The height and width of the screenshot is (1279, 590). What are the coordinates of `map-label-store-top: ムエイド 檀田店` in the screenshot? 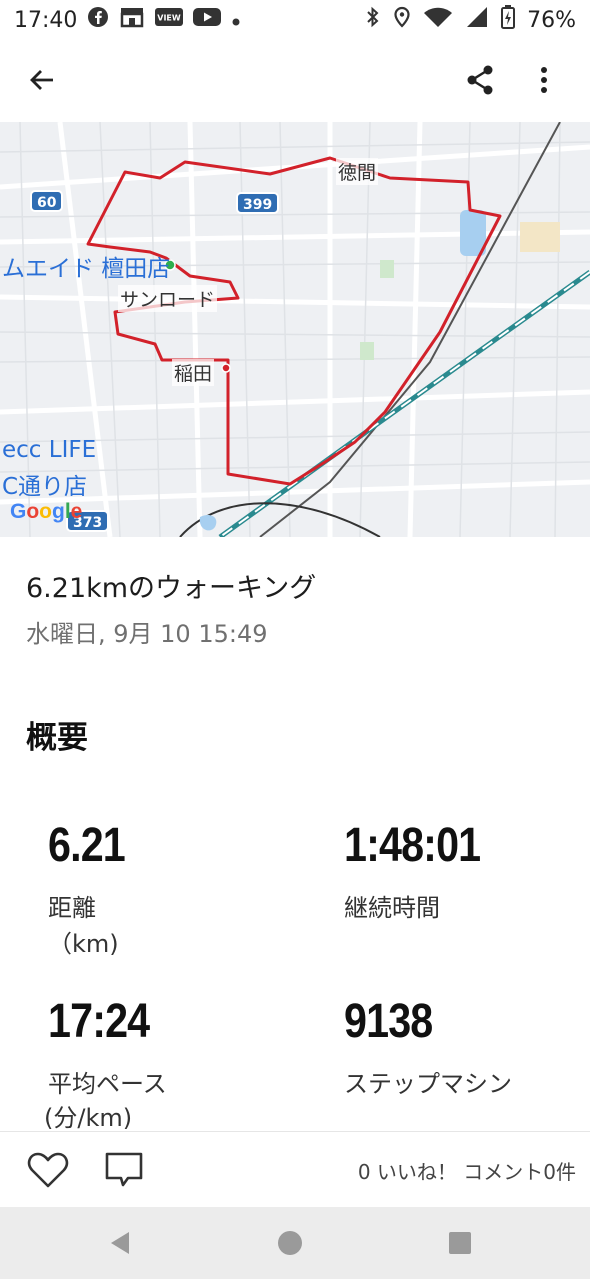 It's located at (86, 269).